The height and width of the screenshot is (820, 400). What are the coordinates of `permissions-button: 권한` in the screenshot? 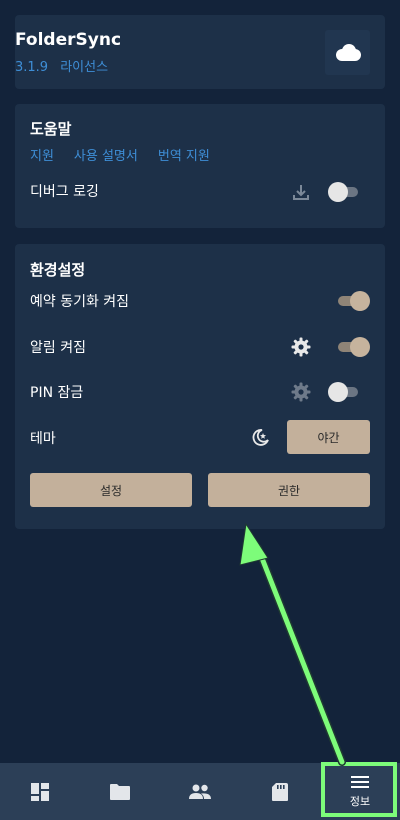 It's located at (289, 490).